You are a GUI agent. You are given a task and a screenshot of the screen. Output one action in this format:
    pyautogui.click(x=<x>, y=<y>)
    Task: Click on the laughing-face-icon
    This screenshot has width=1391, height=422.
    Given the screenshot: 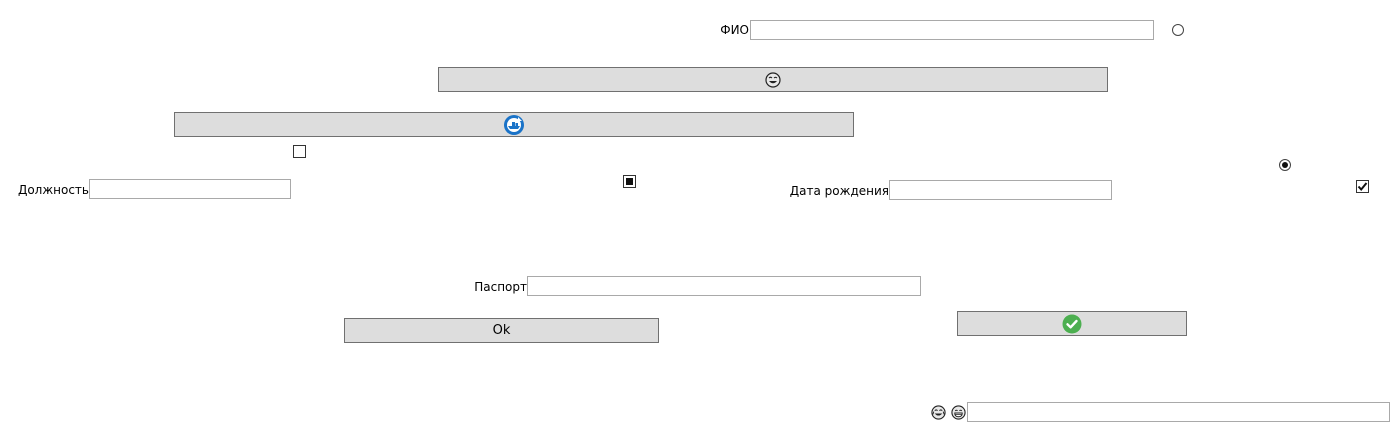 What is the action you would take?
    pyautogui.click(x=773, y=79)
    